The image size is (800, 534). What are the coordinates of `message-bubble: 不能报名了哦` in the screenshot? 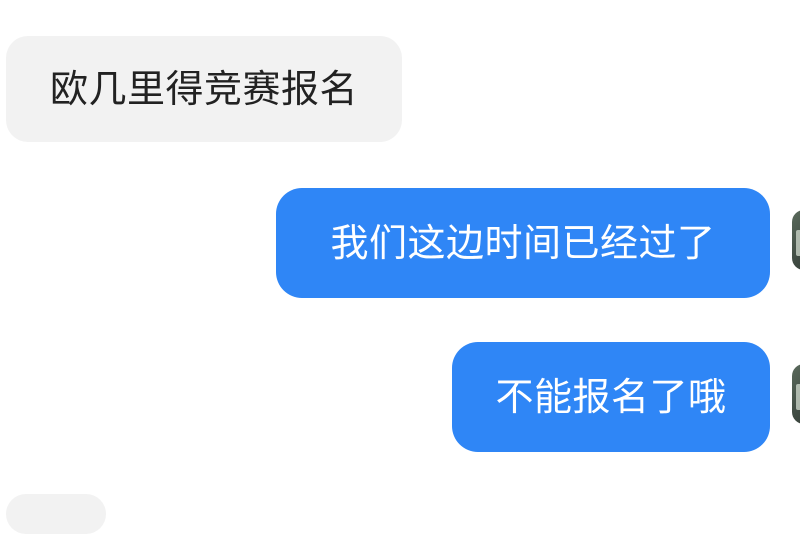 It's located at (611, 397).